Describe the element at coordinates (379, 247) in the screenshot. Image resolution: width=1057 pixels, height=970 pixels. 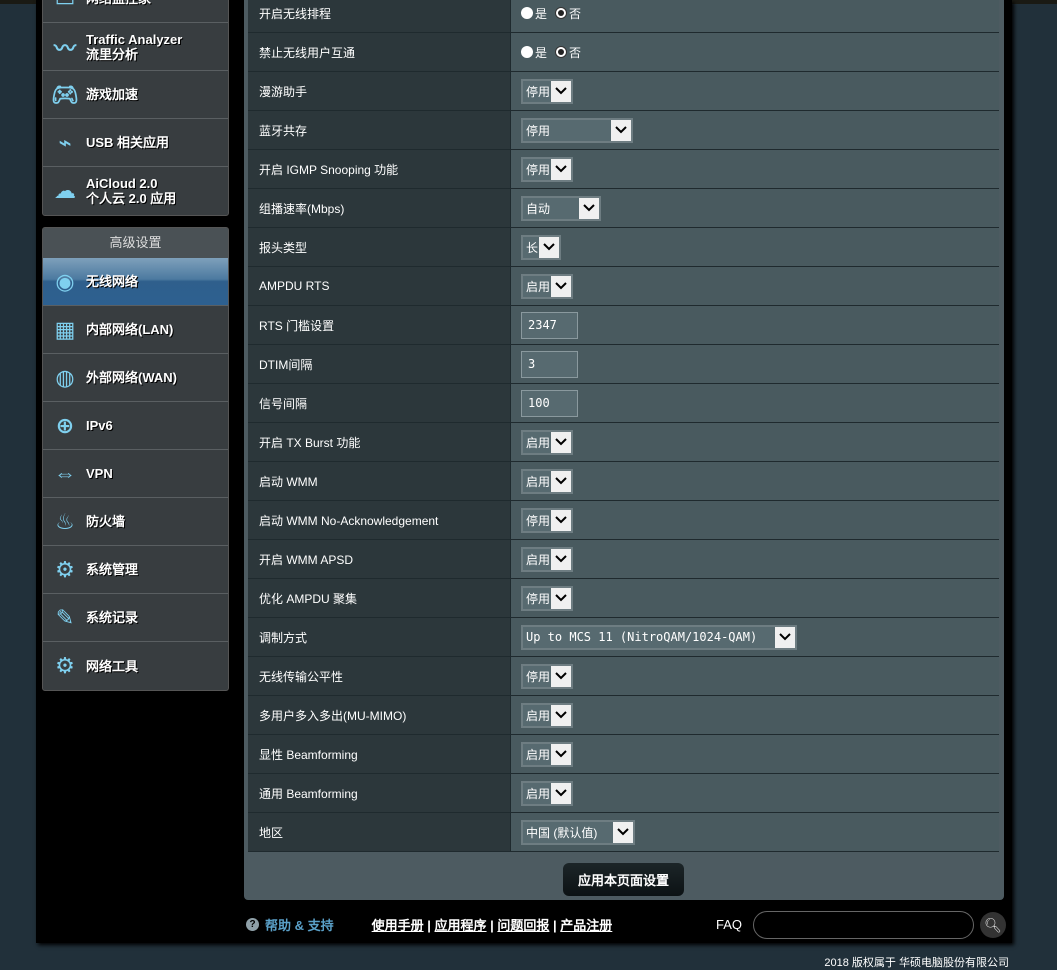
I see `setting-label: 报头类型` at that location.